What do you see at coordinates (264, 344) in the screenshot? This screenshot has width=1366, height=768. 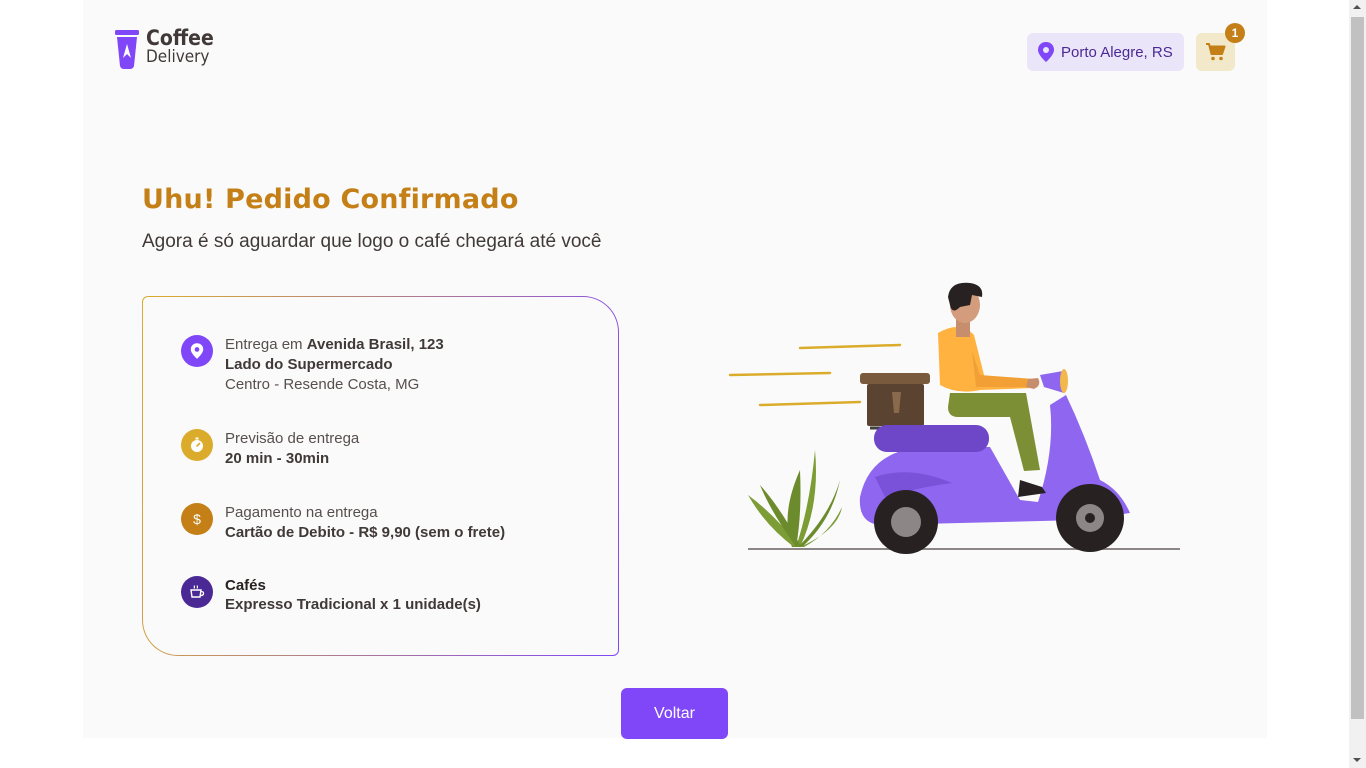 I see `delivery-prefix: Entrega em` at bounding box center [264, 344].